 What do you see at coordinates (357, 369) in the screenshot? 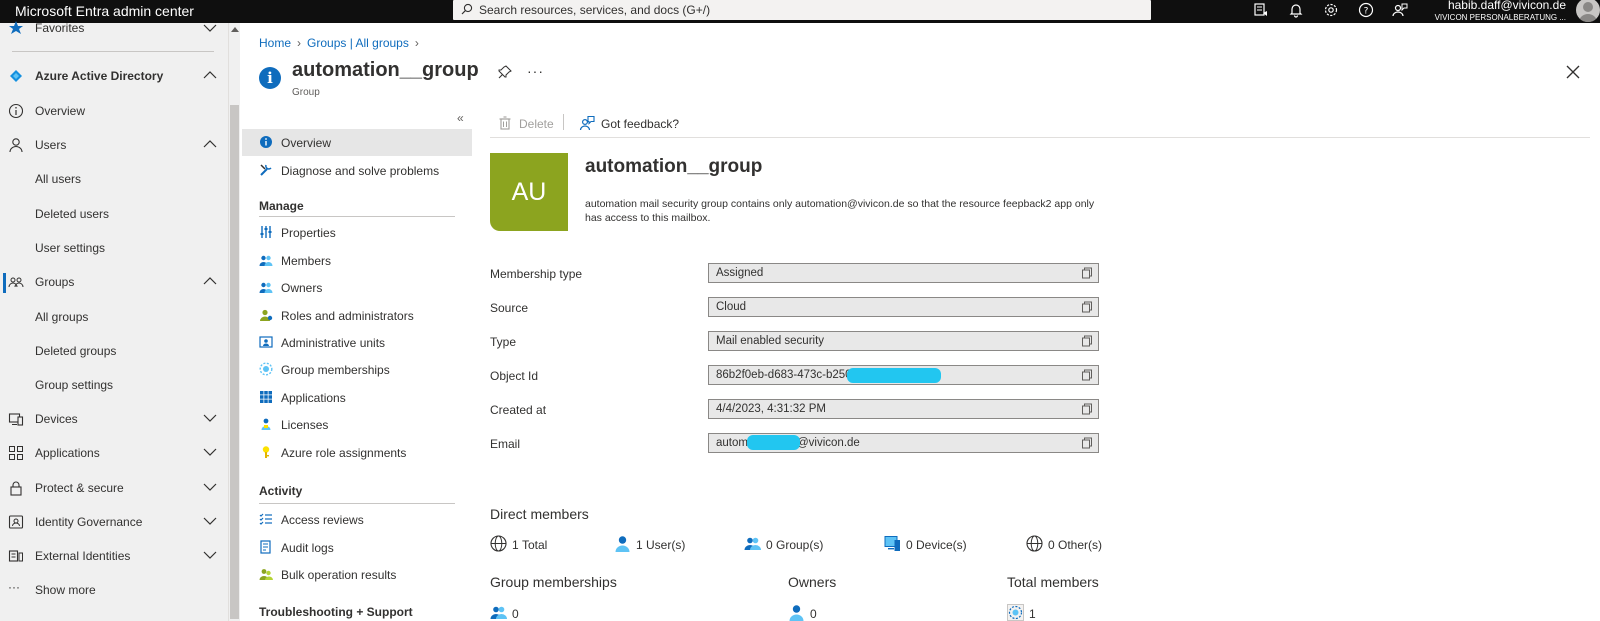
I see `menu-group-memberships: Group memberships` at bounding box center [357, 369].